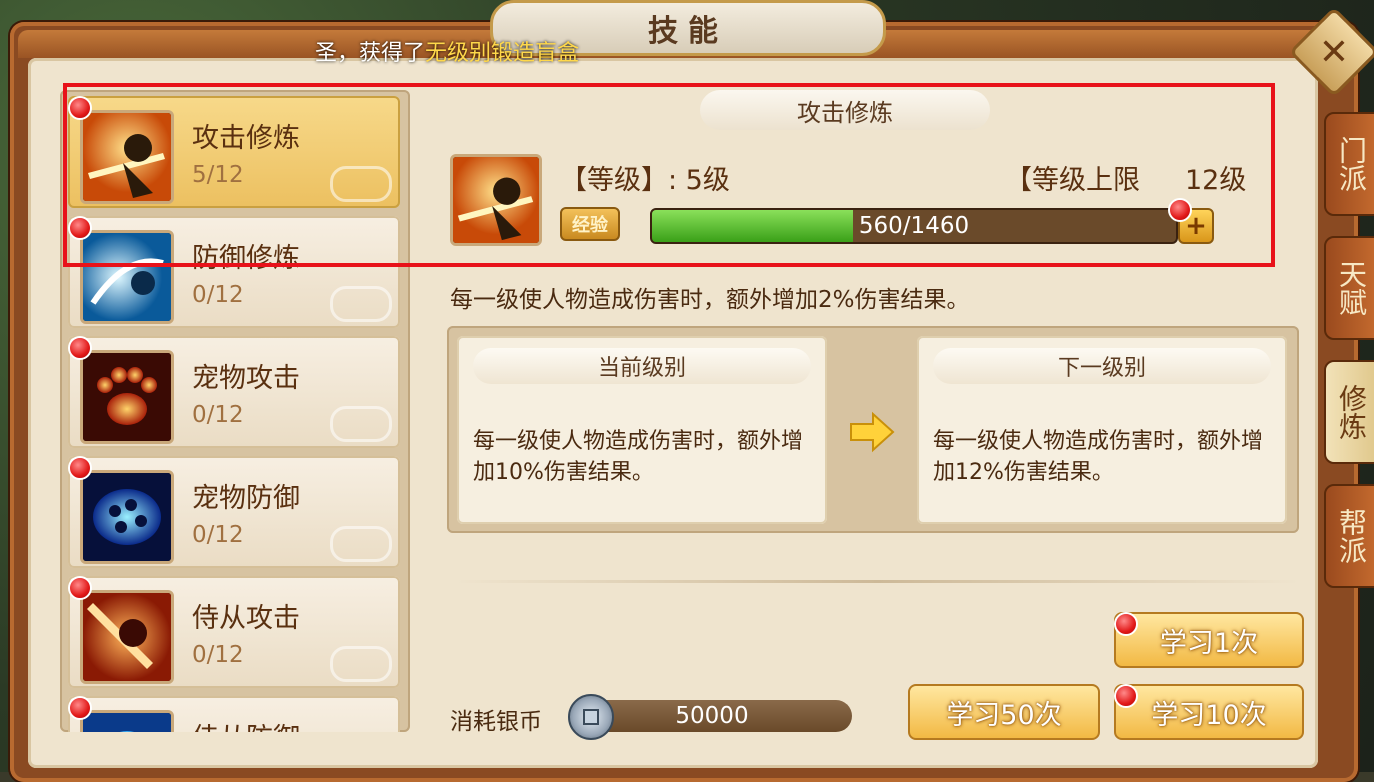  I want to click on skill-name: 侍从攻击, so click(246, 618).